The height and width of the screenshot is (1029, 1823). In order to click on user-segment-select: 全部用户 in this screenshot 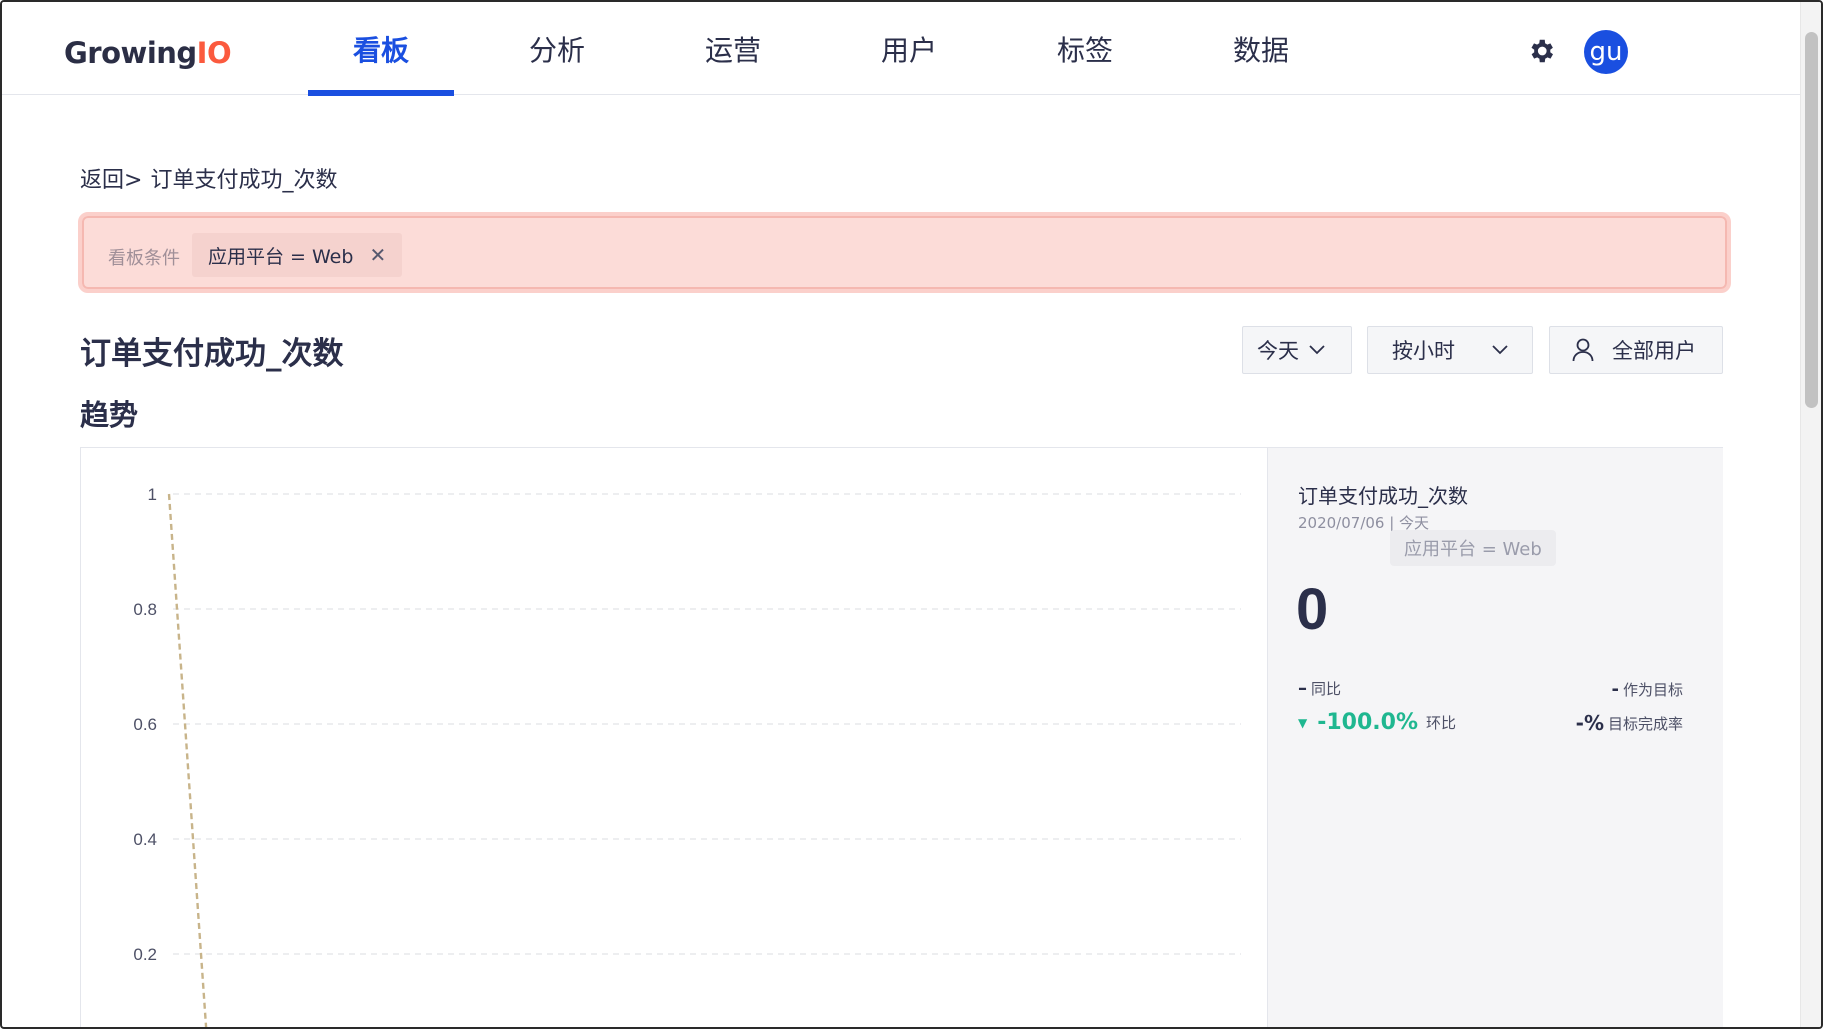, I will do `click(1636, 350)`.